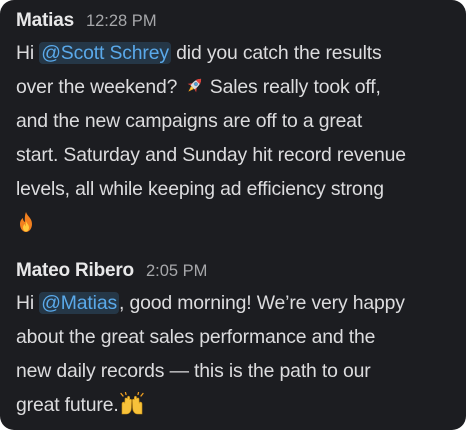 The width and height of the screenshot is (466, 430). Describe the element at coordinates (235, 223) in the screenshot. I see `message-line` at that location.